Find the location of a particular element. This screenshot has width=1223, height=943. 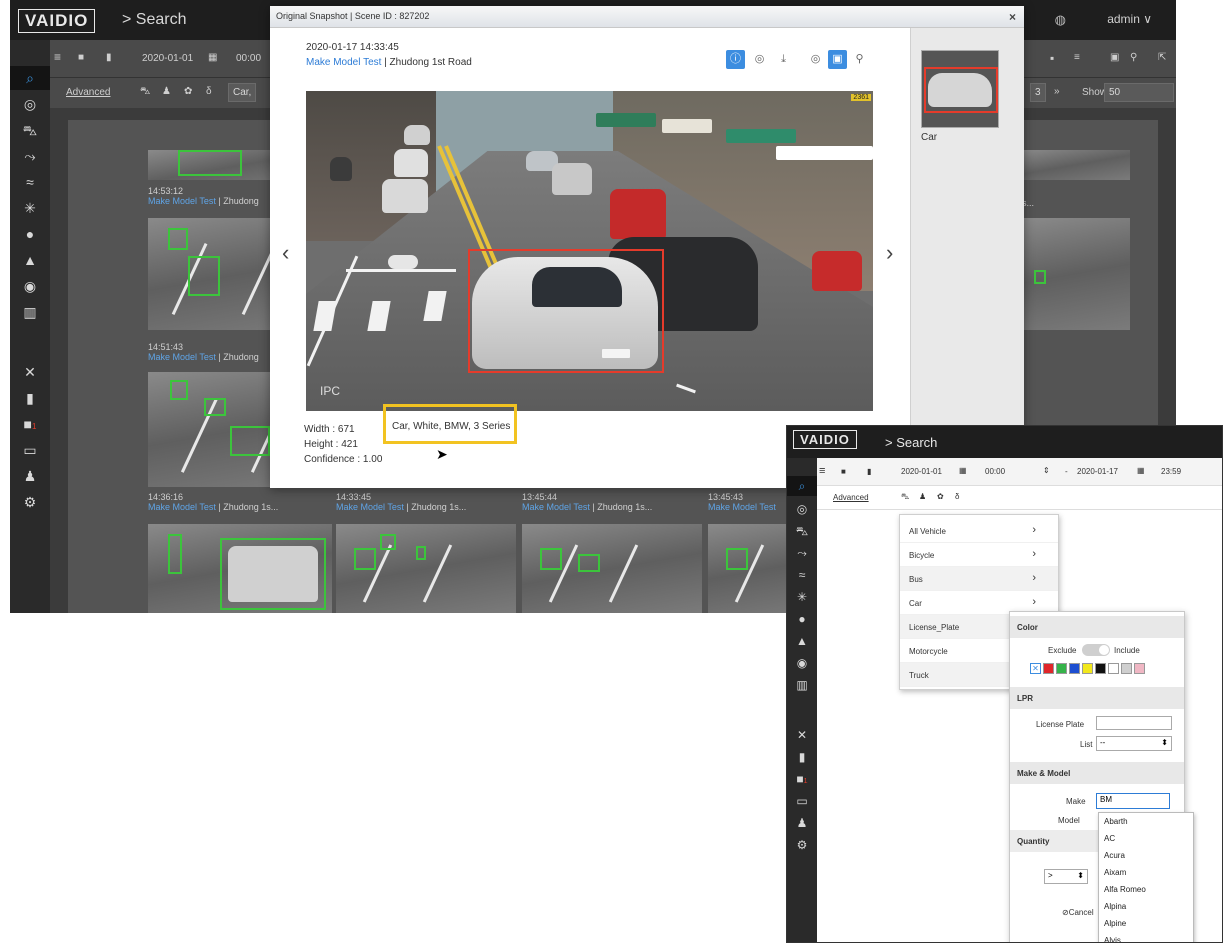

menu-item-all-vehicle: All Vehicle › is located at coordinates (979, 531).